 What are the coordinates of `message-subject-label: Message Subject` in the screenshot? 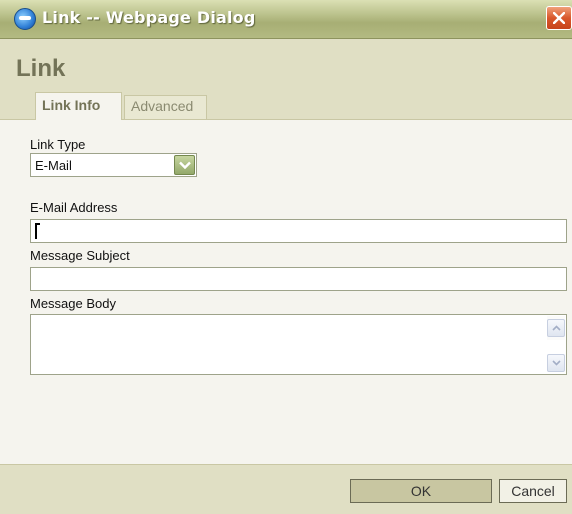 It's located at (80, 255).